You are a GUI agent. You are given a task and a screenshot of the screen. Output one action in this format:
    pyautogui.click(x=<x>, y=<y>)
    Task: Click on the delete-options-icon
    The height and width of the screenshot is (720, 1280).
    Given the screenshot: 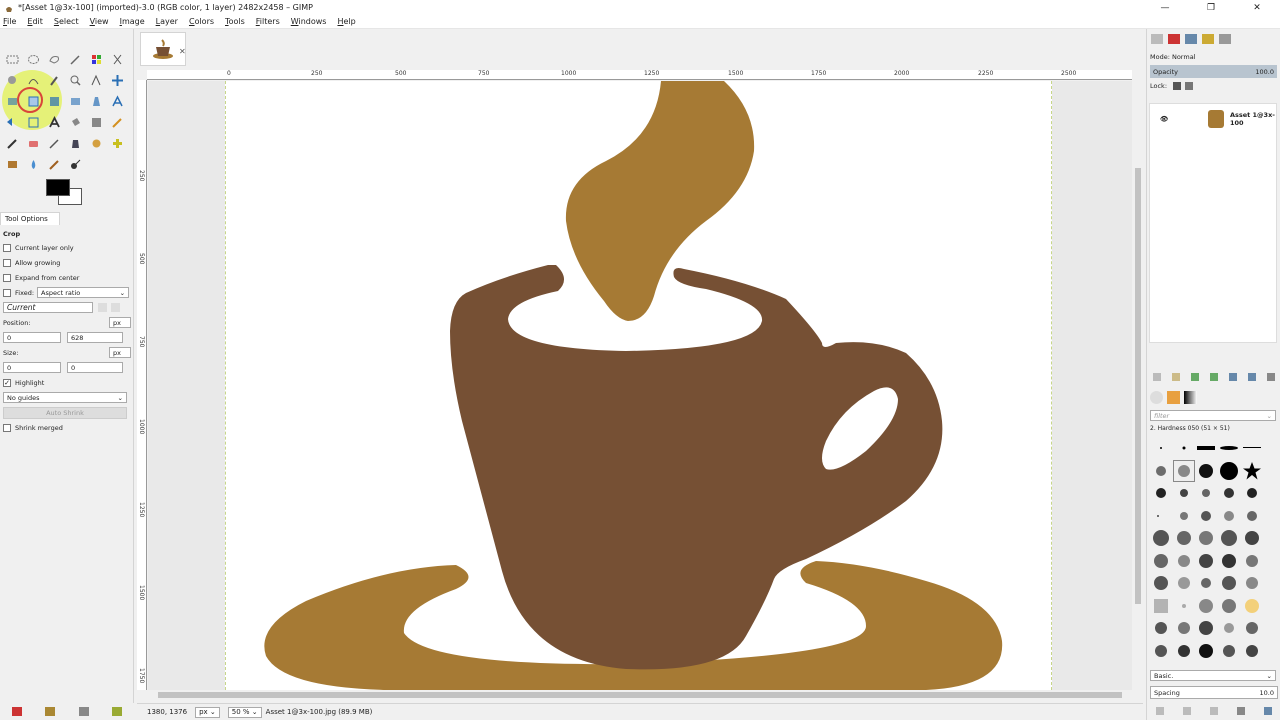 What is the action you would take?
    pyautogui.click(x=83, y=711)
    